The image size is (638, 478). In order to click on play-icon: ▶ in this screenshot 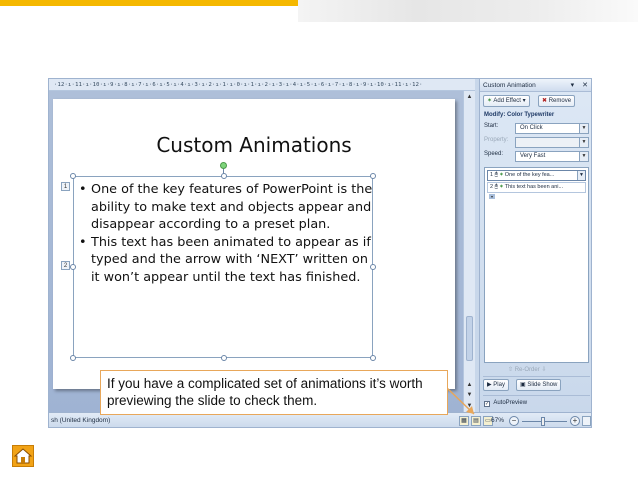, I will do `click(489, 385)`.